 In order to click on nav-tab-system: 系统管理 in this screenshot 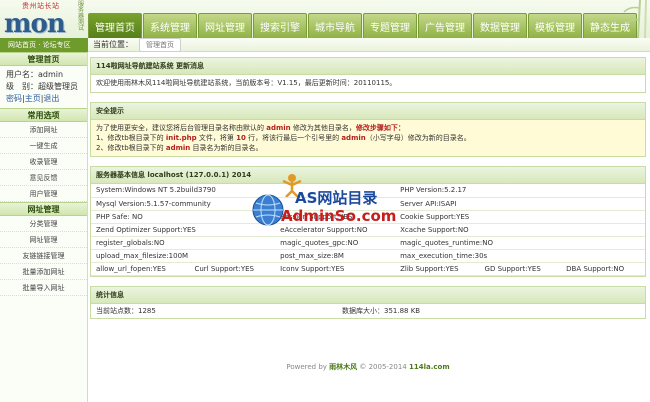, I will do `click(170, 25)`.